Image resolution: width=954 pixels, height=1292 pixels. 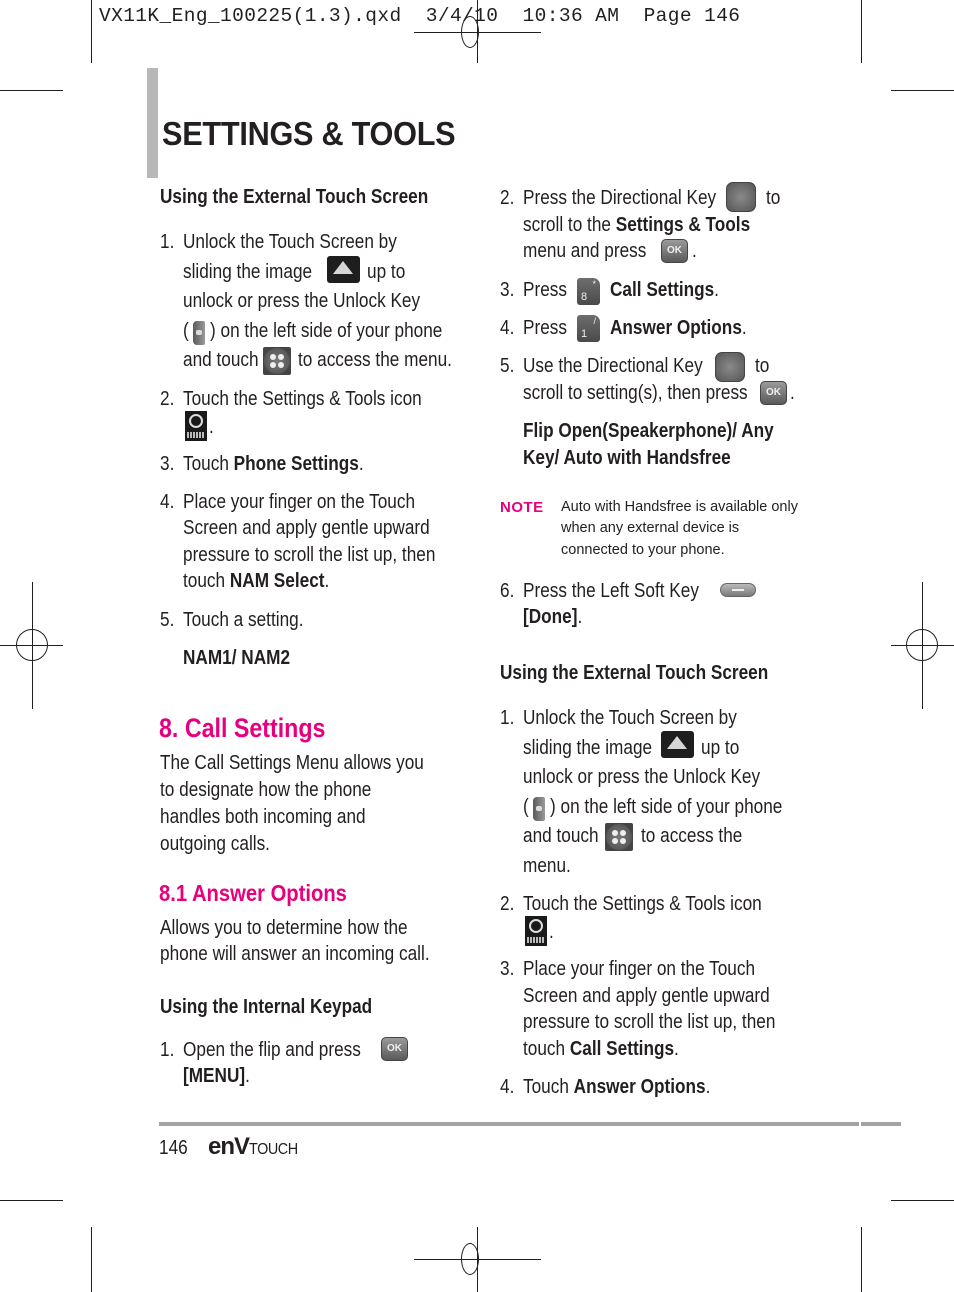 I want to click on subsection-title: 8.1 Answer Options, so click(x=253, y=893).